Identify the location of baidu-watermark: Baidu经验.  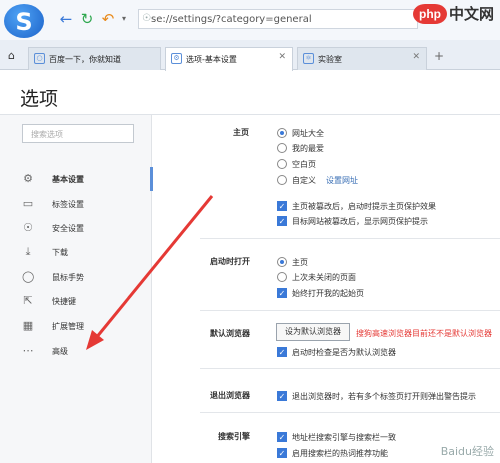
(467, 451).